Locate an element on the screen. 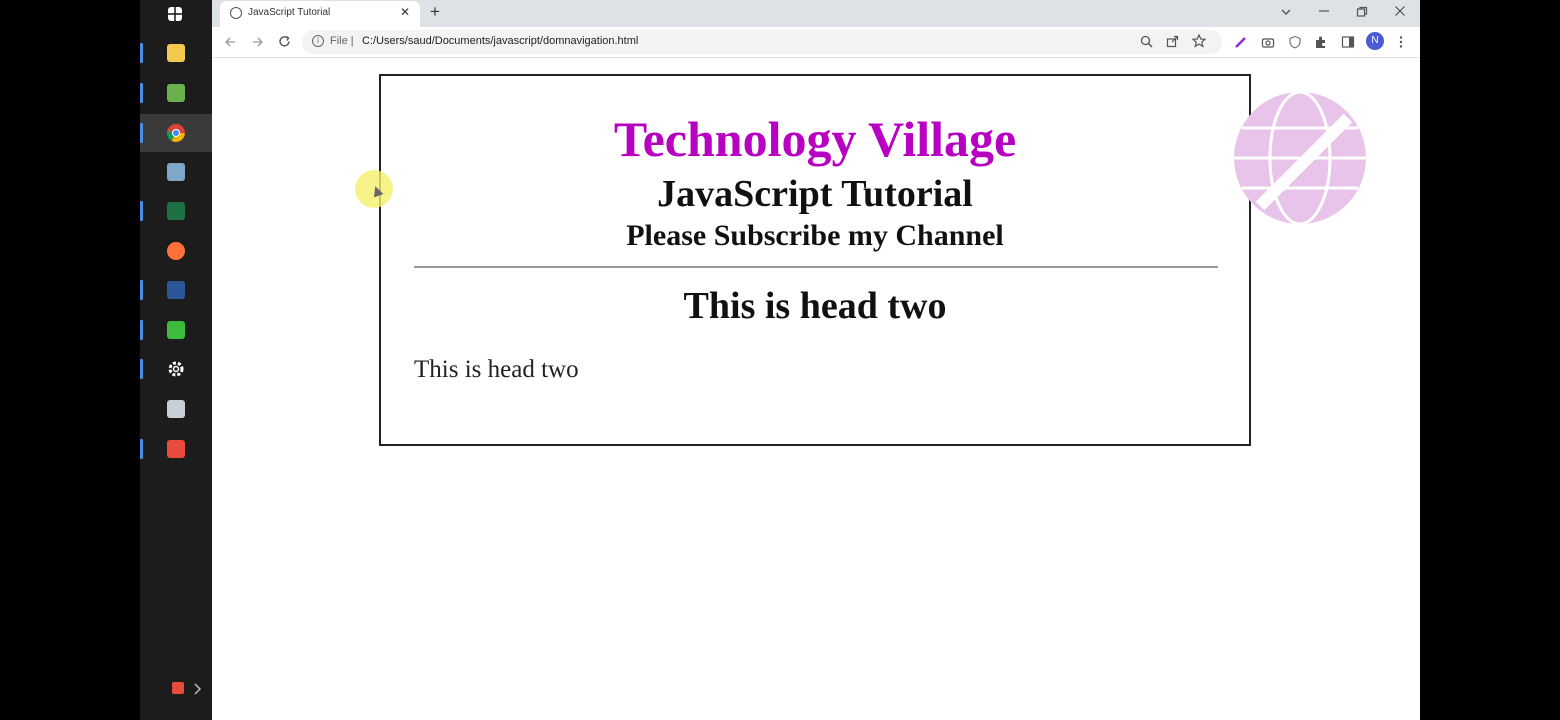  chrome-icon is located at coordinates (176, 133).